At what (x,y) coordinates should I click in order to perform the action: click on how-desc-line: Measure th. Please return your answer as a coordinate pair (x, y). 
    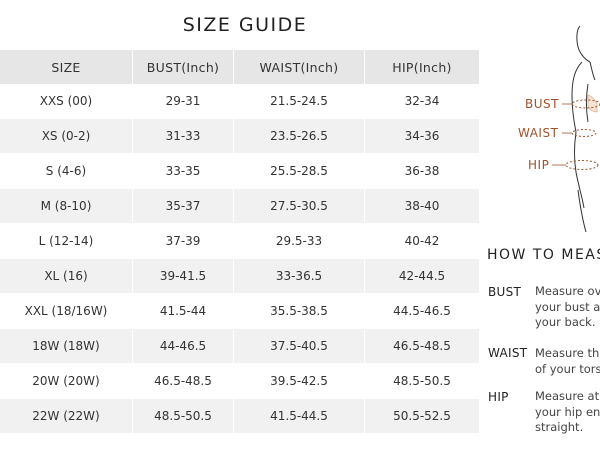
    Looking at the image, I should click on (567, 353).